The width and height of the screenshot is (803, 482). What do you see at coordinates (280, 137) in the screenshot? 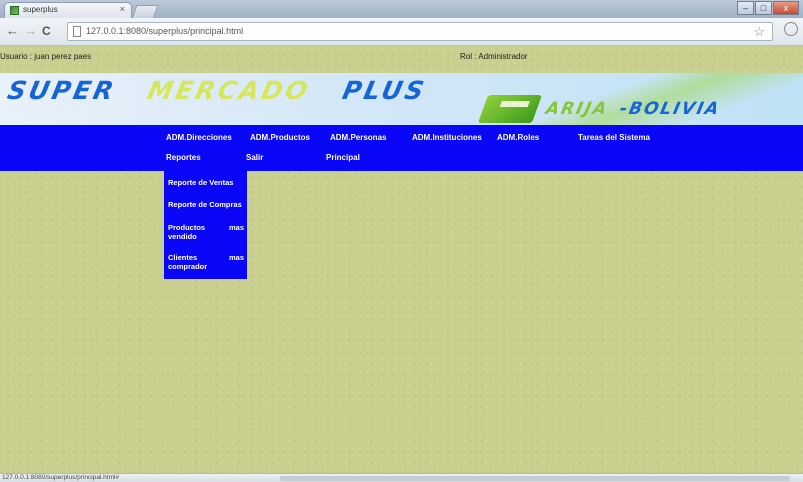
I see `menu-adm-productos: ADM.Productos` at bounding box center [280, 137].